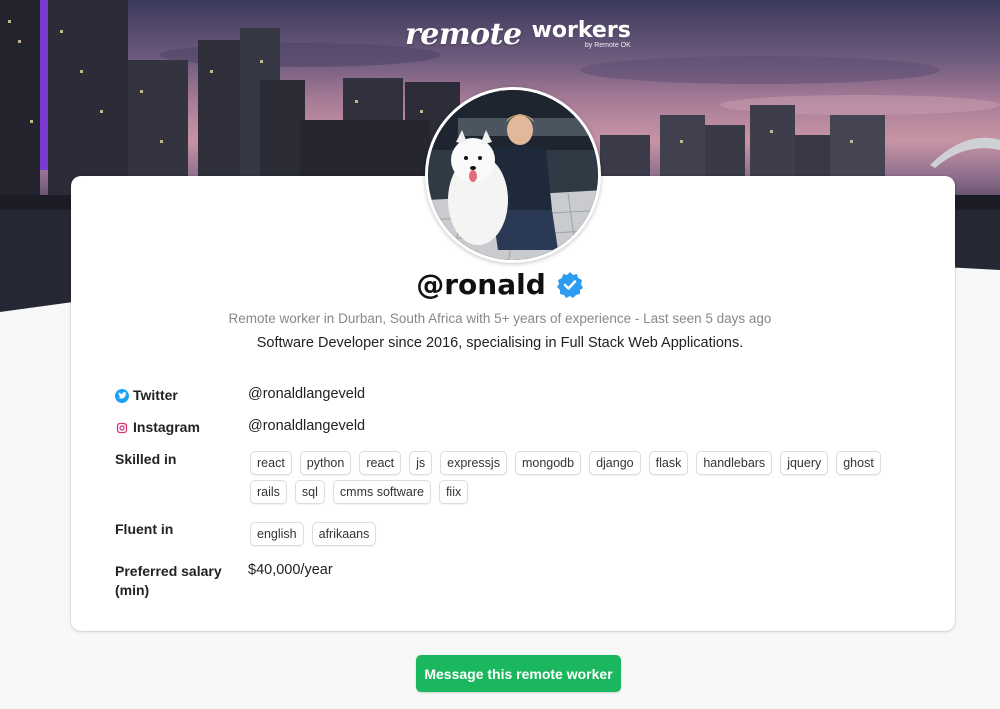 This screenshot has width=1000, height=709. What do you see at coordinates (325, 463) in the screenshot?
I see `skill-tag: python` at bounding box center [325, 463].